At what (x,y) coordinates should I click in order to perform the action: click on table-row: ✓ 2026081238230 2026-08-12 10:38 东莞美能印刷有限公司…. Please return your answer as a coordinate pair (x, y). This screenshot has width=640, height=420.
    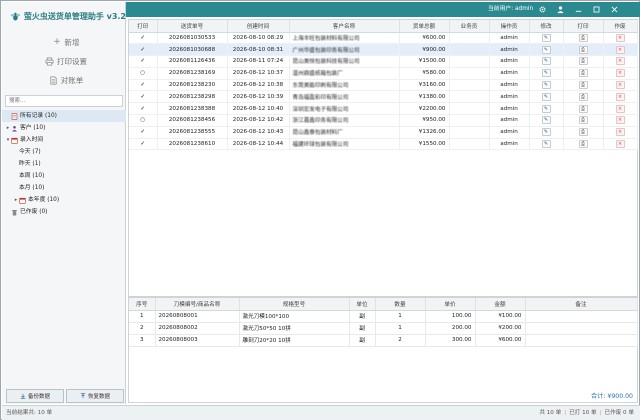
    Looking at the image, I should click on (383, 85).